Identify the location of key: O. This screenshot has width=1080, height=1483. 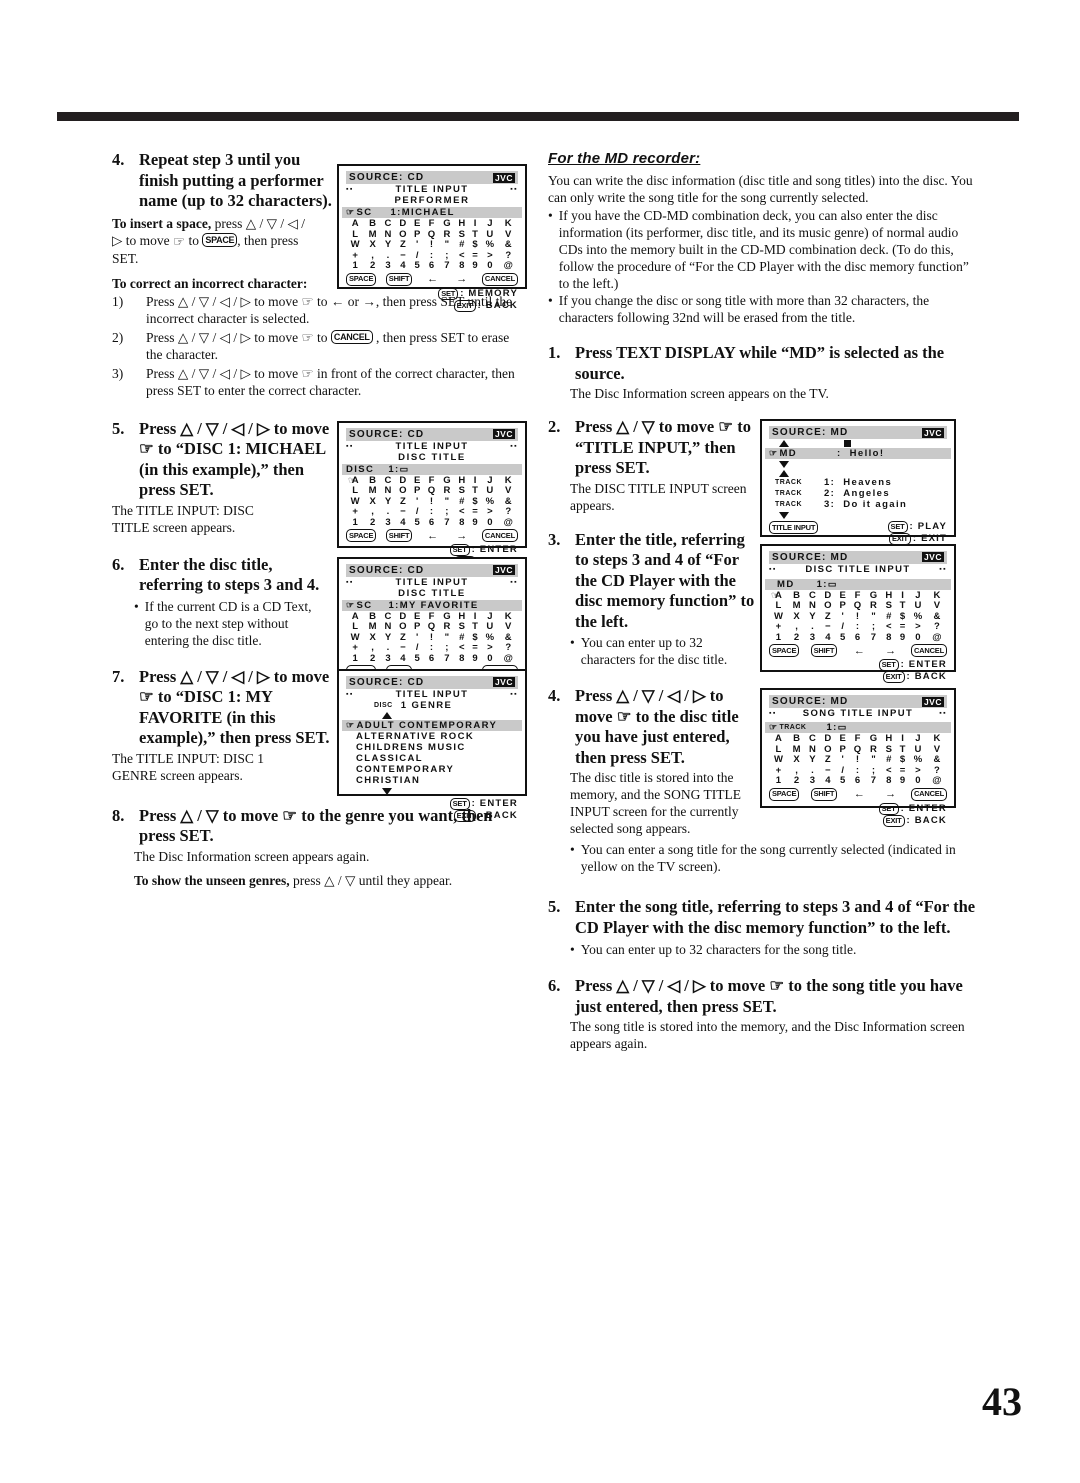
(402, 627).